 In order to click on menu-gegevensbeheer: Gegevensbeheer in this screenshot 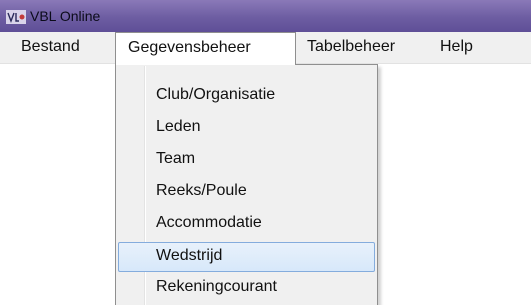, I will do `click(205, 48)`.